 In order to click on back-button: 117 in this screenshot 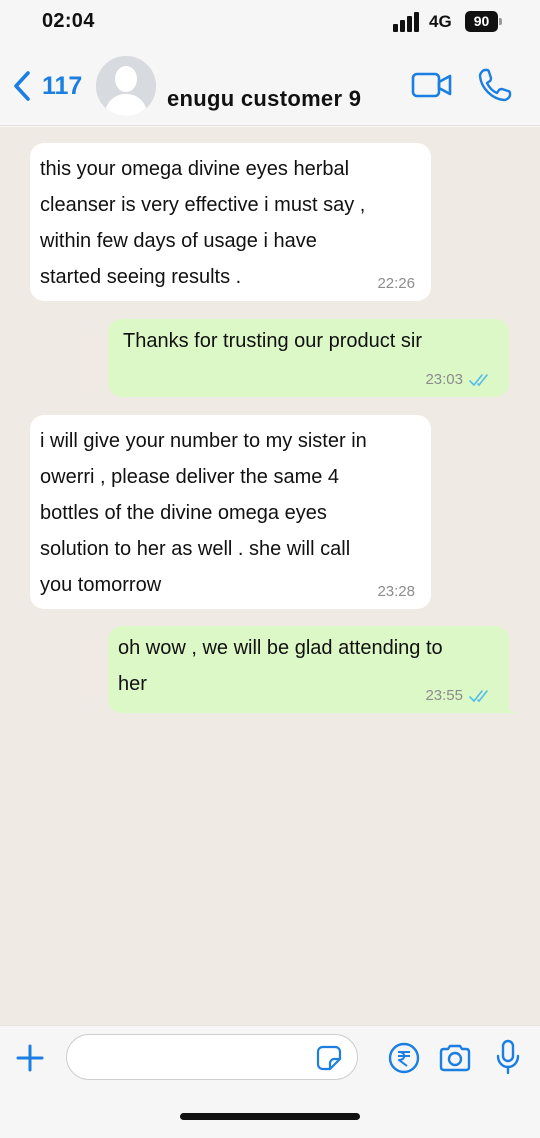, I will do `click(47, 86)`.